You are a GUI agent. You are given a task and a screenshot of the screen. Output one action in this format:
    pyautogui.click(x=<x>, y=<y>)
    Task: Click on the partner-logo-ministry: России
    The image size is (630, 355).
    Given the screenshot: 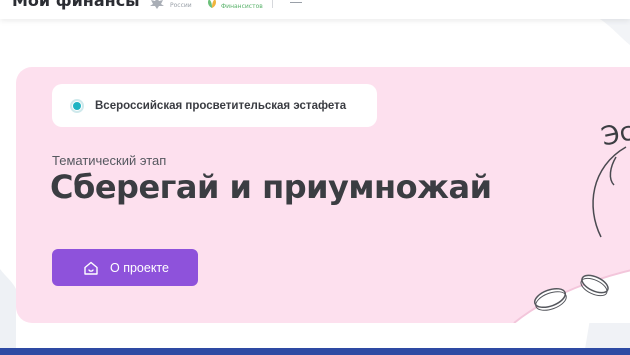 What is the action you would take?
    pyautogui.click(x=170, y=5)
    